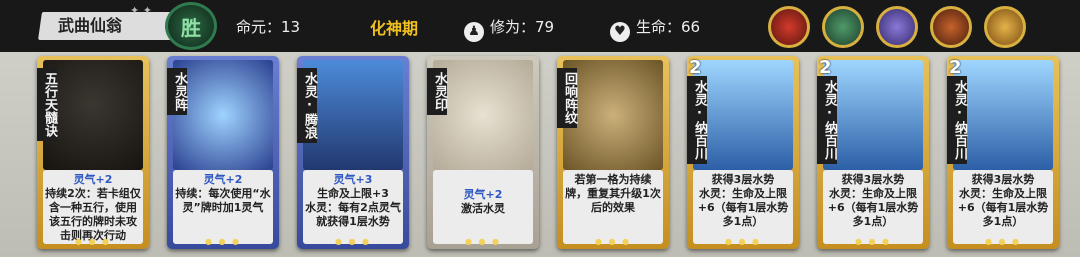 This screenshot has width=1080, height=257. What do you see at coordinates (659, 27) in the screenshot?
I see `hp-label: 生命：` at bounding box center [659, 27].